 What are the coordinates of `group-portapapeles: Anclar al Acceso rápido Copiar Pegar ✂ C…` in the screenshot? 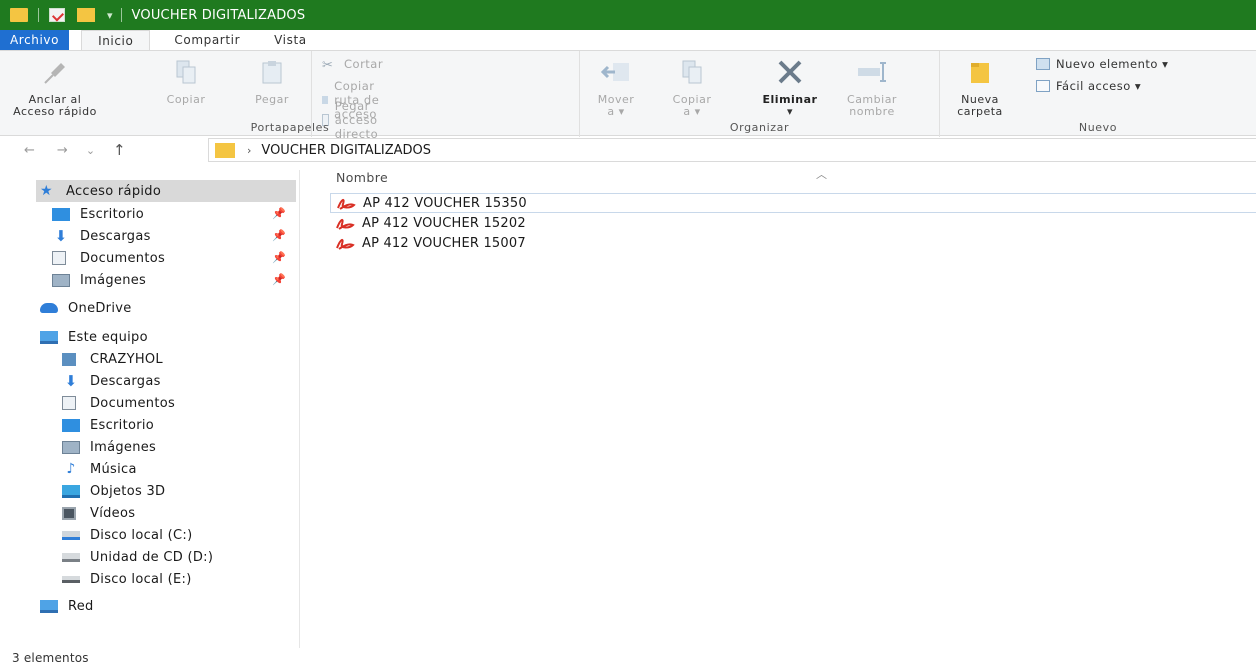 It's located at (191, 96).